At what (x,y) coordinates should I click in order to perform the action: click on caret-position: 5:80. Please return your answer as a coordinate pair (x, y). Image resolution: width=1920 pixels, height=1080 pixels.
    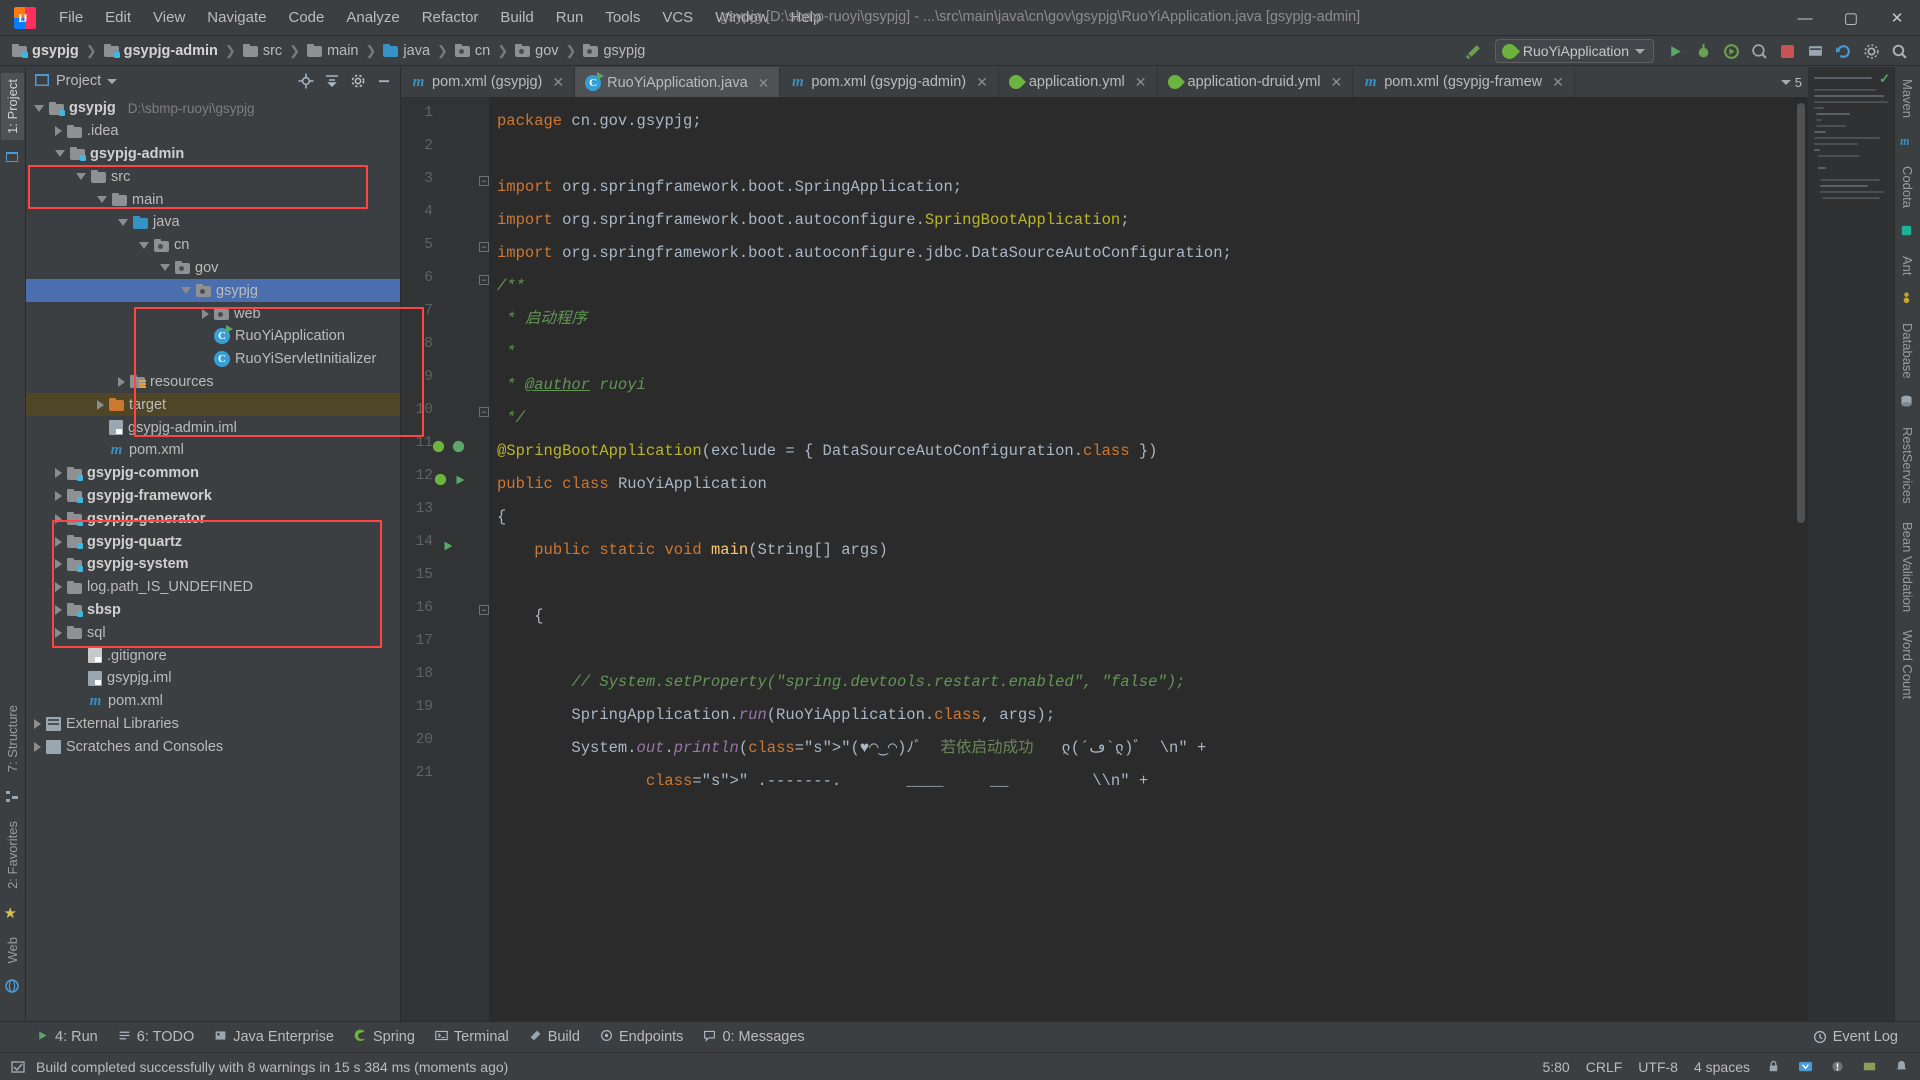
    Looking at the image, I should click on (1555, 1067).